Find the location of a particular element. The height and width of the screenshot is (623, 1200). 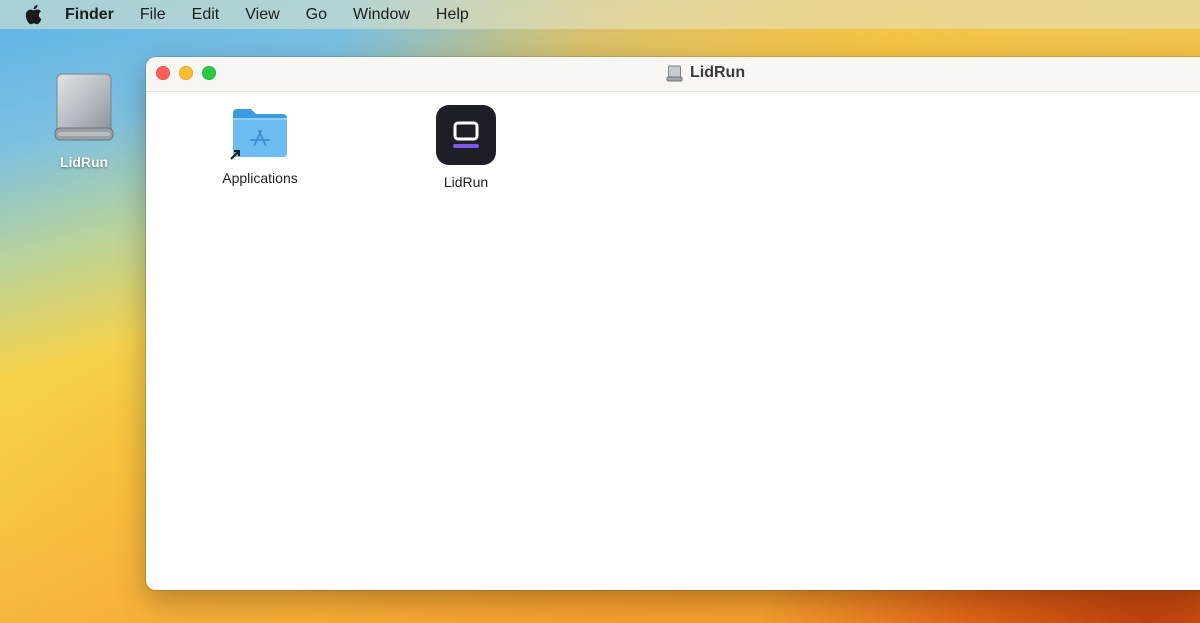

menu-bar: Finder File Edit View Go Window Help is located at coordinates (600, 14).